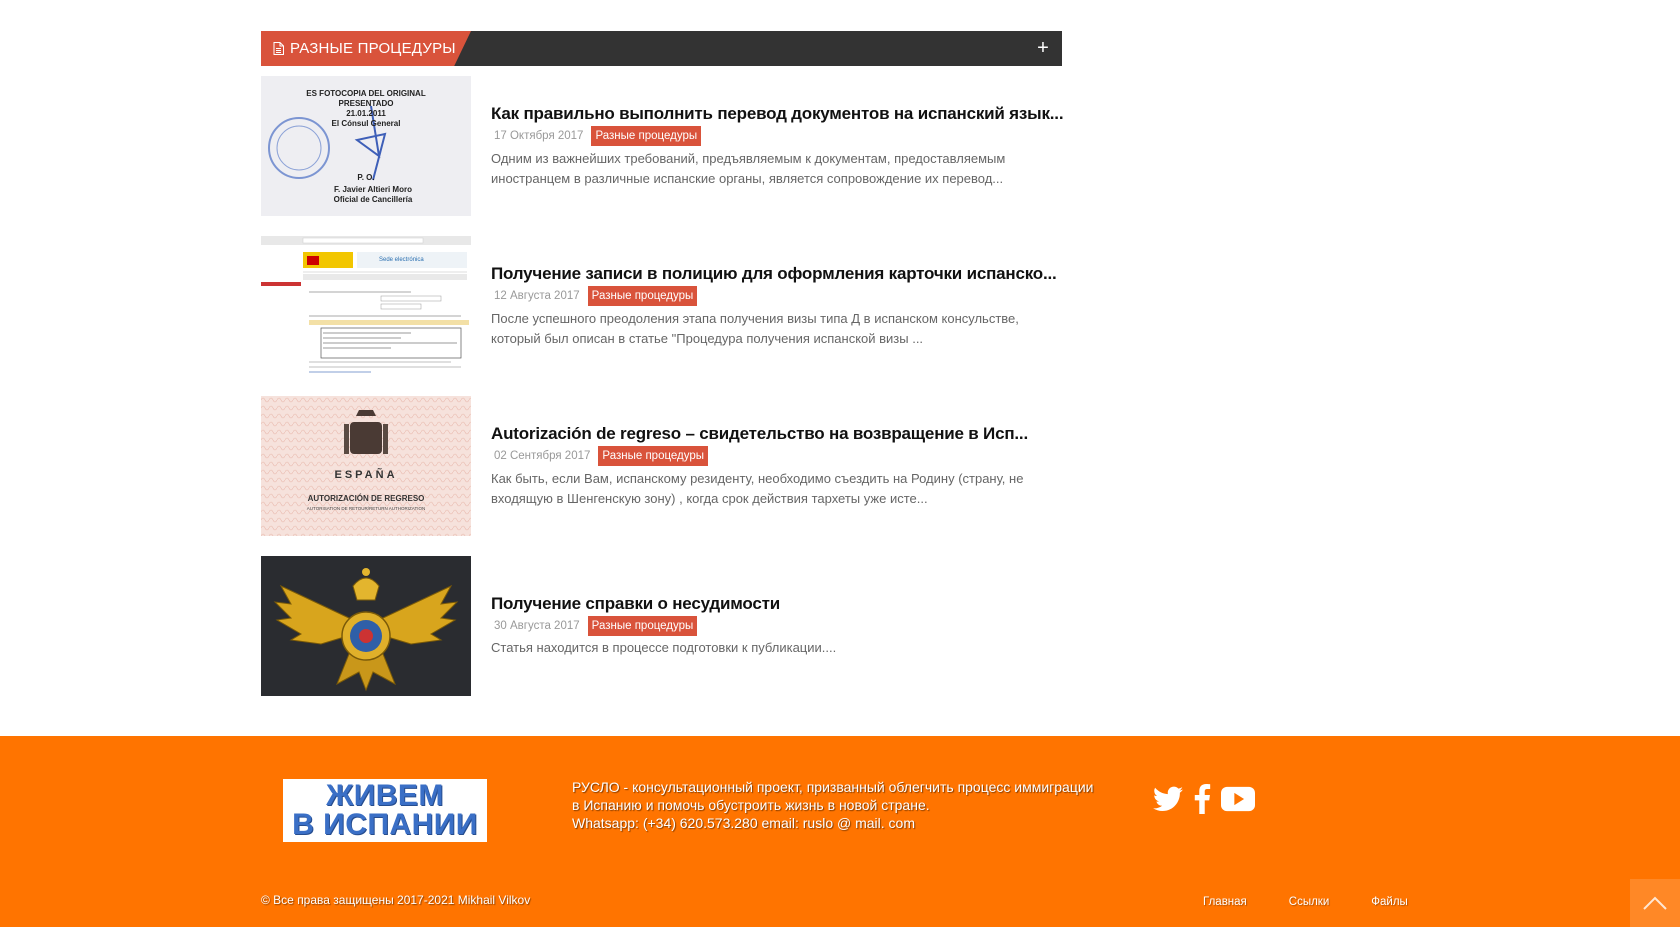  What do you see at coordinates (661, 48) in the screenshot?
I see `section-header: Разные процедуры +` at bounding box center [661, 48].